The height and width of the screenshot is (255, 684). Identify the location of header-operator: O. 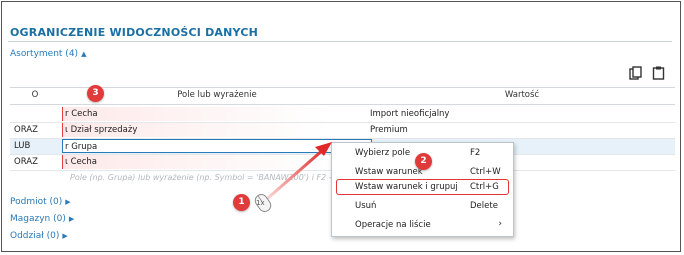
(35, 95).